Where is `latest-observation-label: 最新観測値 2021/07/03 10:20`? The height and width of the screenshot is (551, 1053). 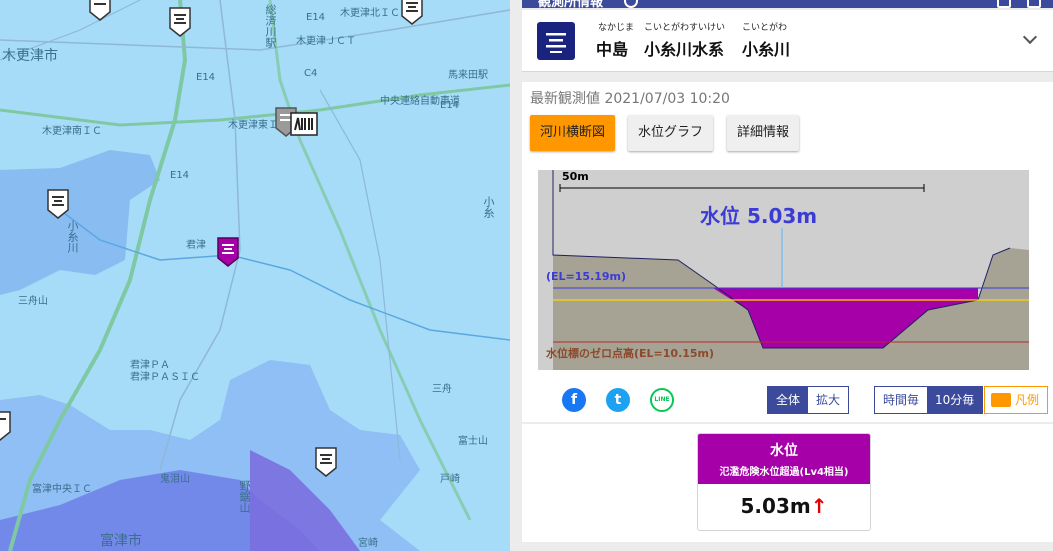
latest-observation-label: 最新観測値 2021/07/03 10:20 is located at coordinates (630, 99).